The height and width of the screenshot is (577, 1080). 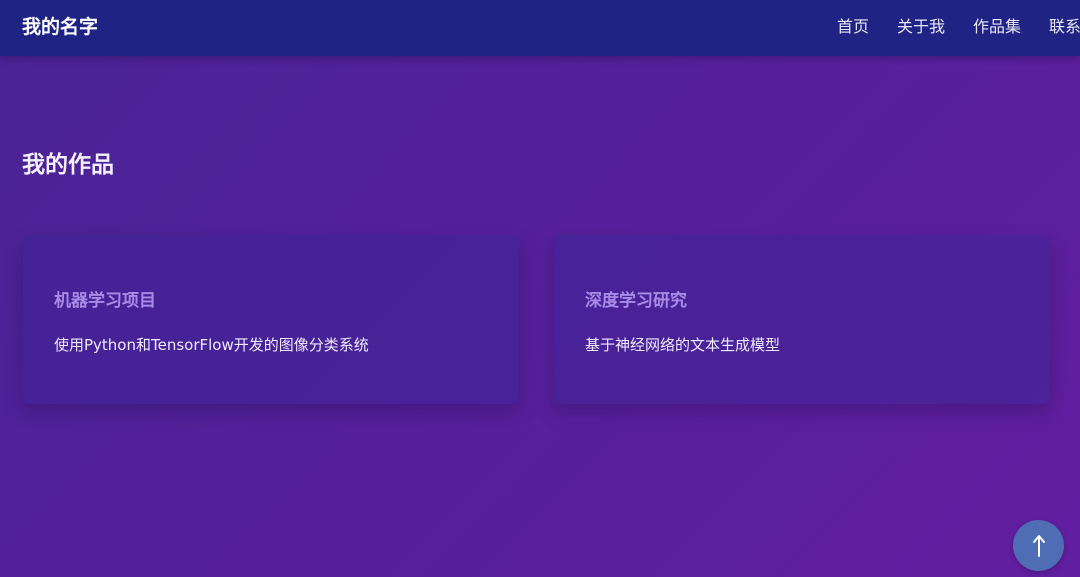 I want to click on back-to-top-button, so click(x=1038, y=545).